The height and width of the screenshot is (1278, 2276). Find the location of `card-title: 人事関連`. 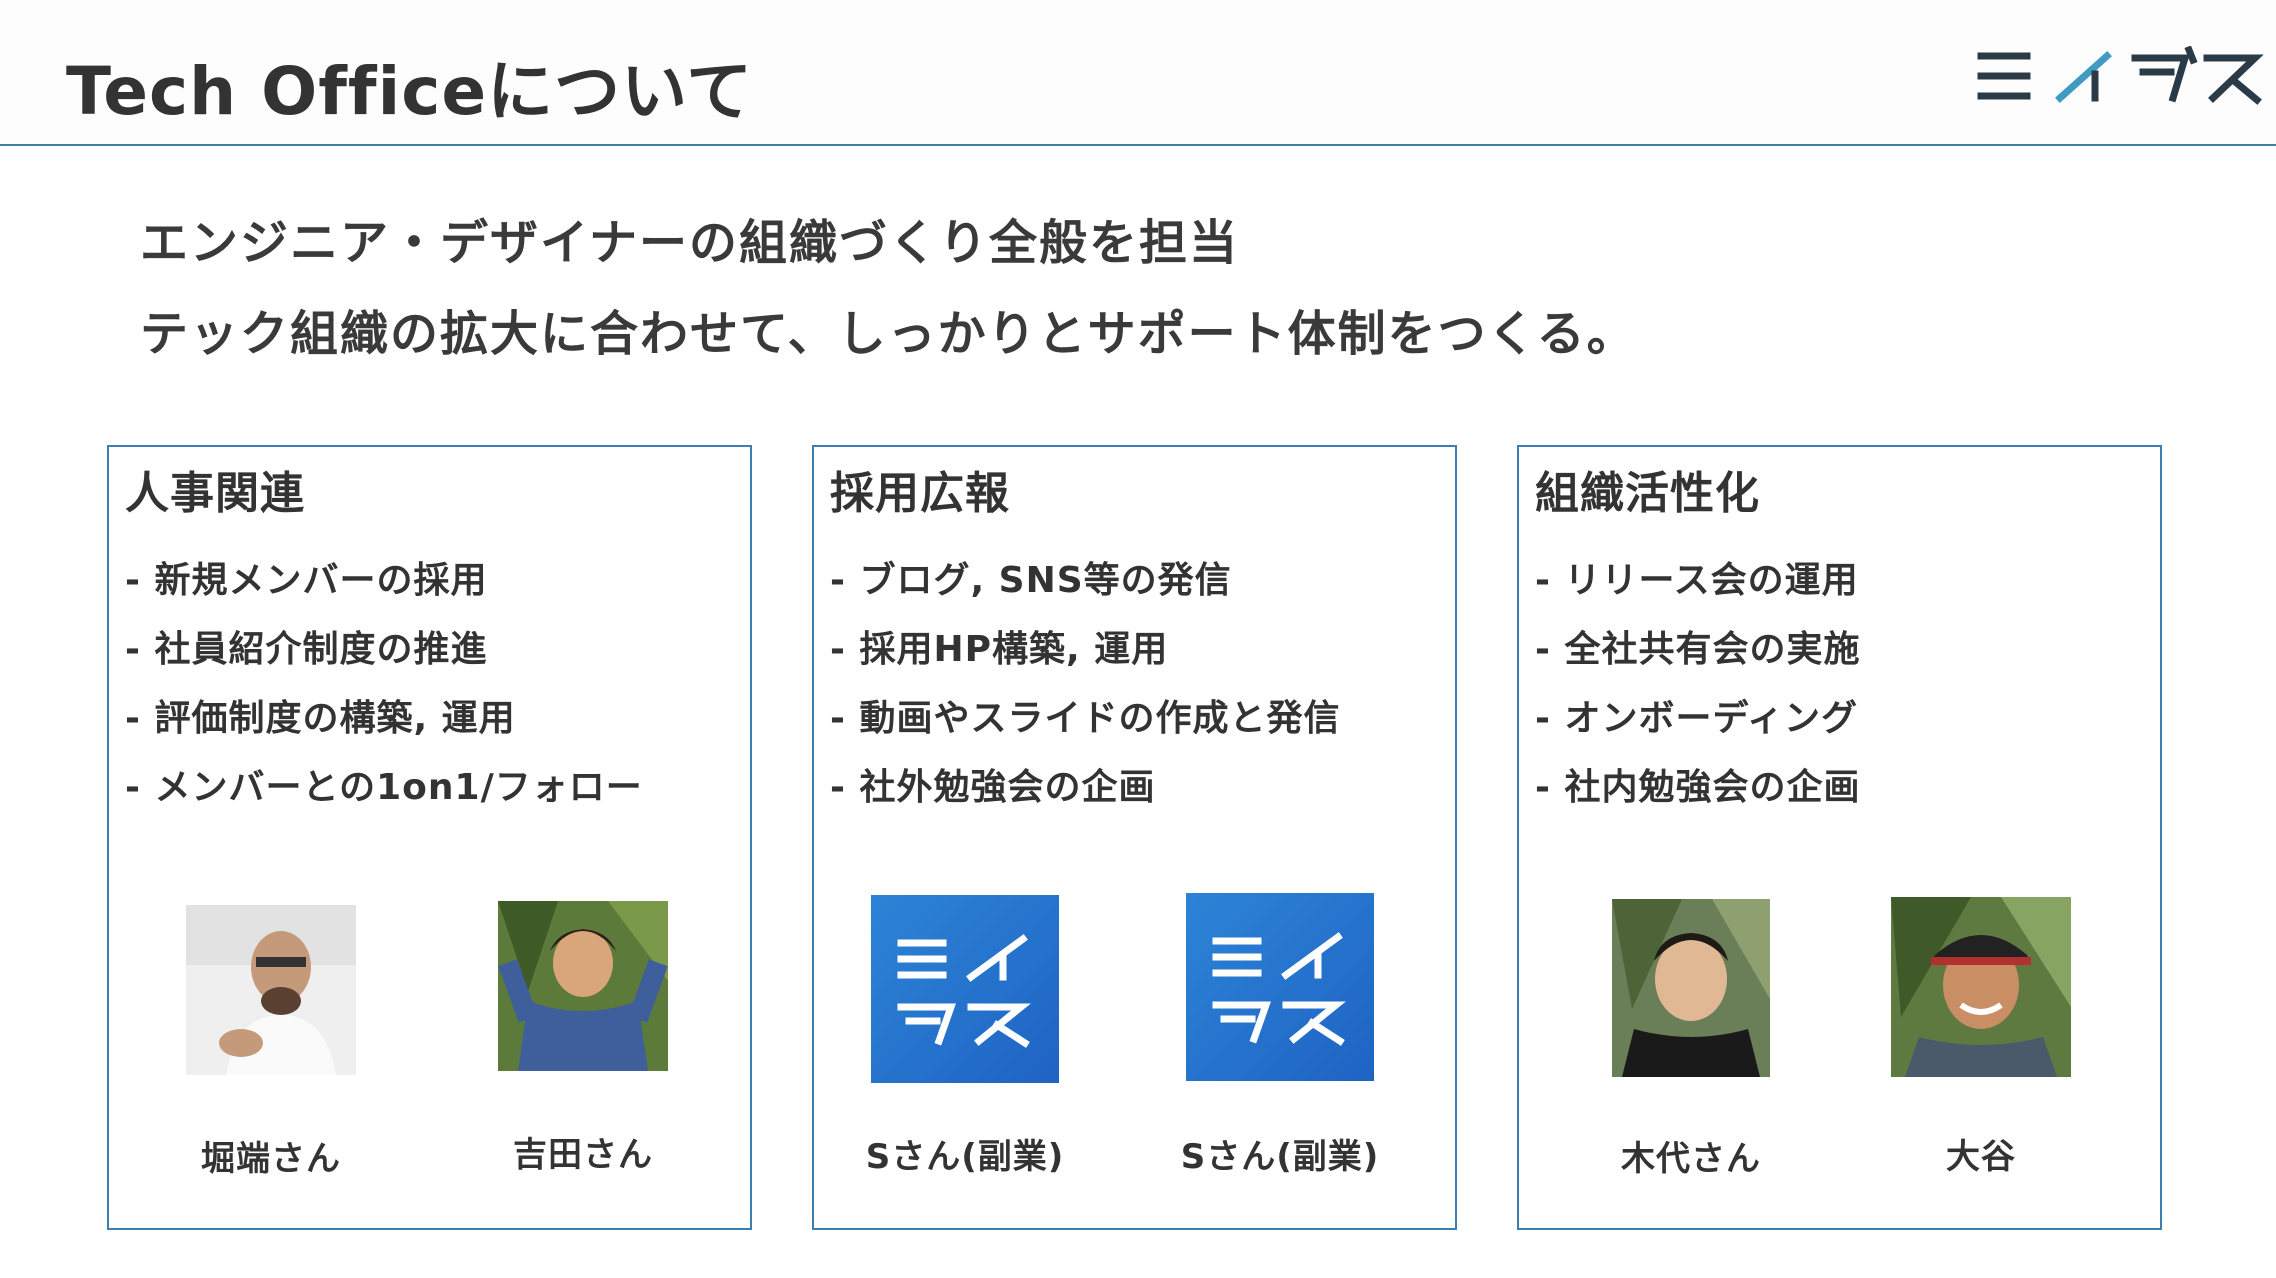

card-title: 人事関連 is located at coordinates (215, 493).